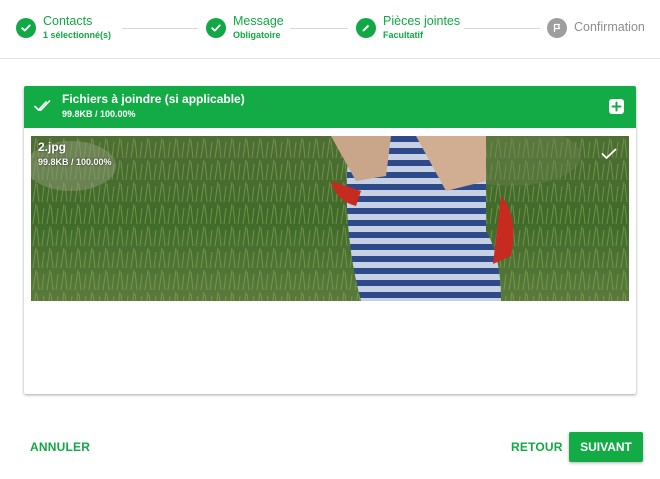 This screenshot has width=660, height=479. Describe the element at coordinates (77, 35) in the screenshot. I see `step-subtitle: 1 sélectionné(s)` at that location.